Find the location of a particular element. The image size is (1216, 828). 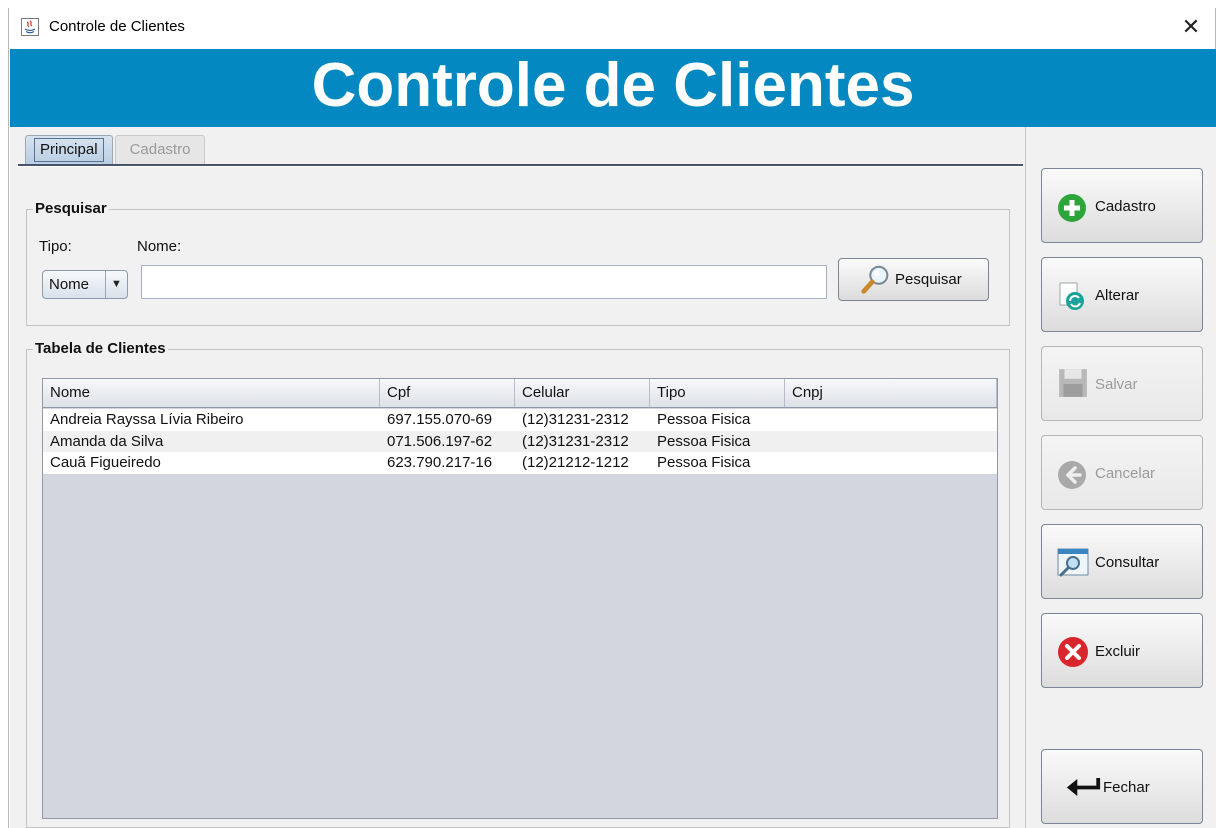

table-header: Nome Cpf Celular Tipo Cnpj is located at coordinates (520, 393).